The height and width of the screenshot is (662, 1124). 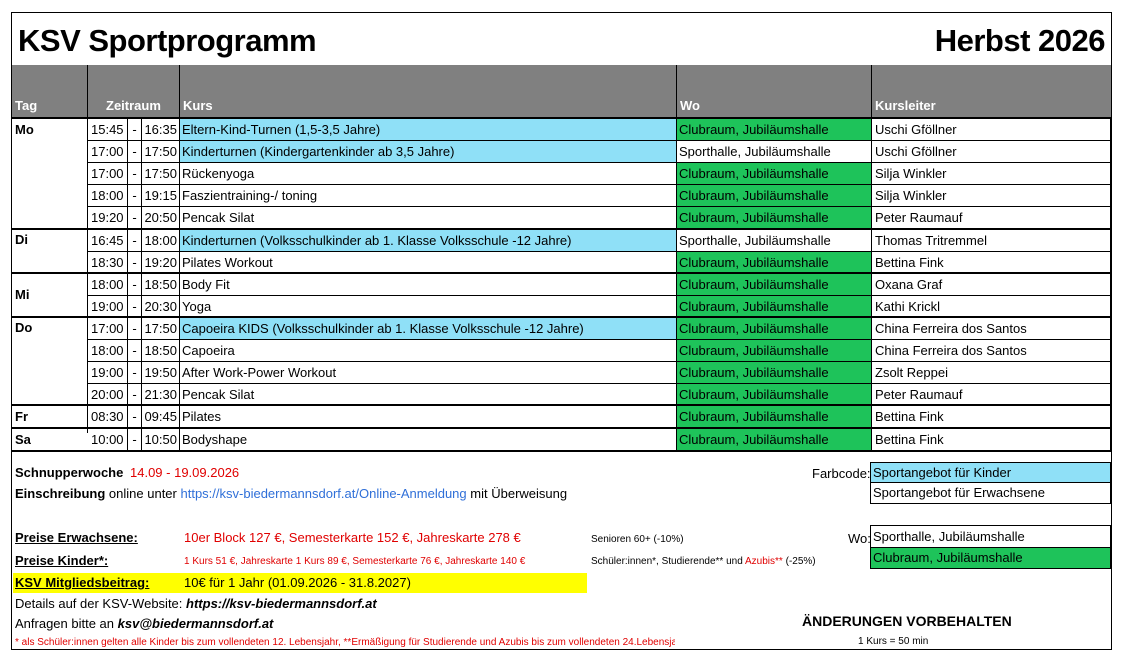 I want to click on email-link: ksv@biedermannsdorf.at, so click(x=196, y=623).